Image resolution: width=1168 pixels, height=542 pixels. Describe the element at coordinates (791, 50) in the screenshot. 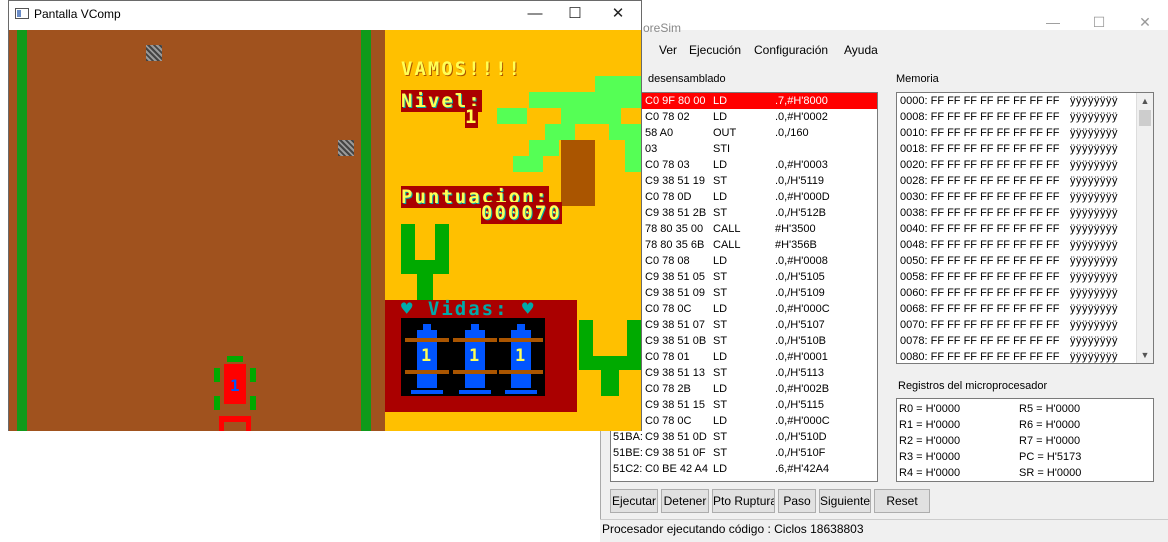

I see `menu-configuracion: Configuración` at that location.